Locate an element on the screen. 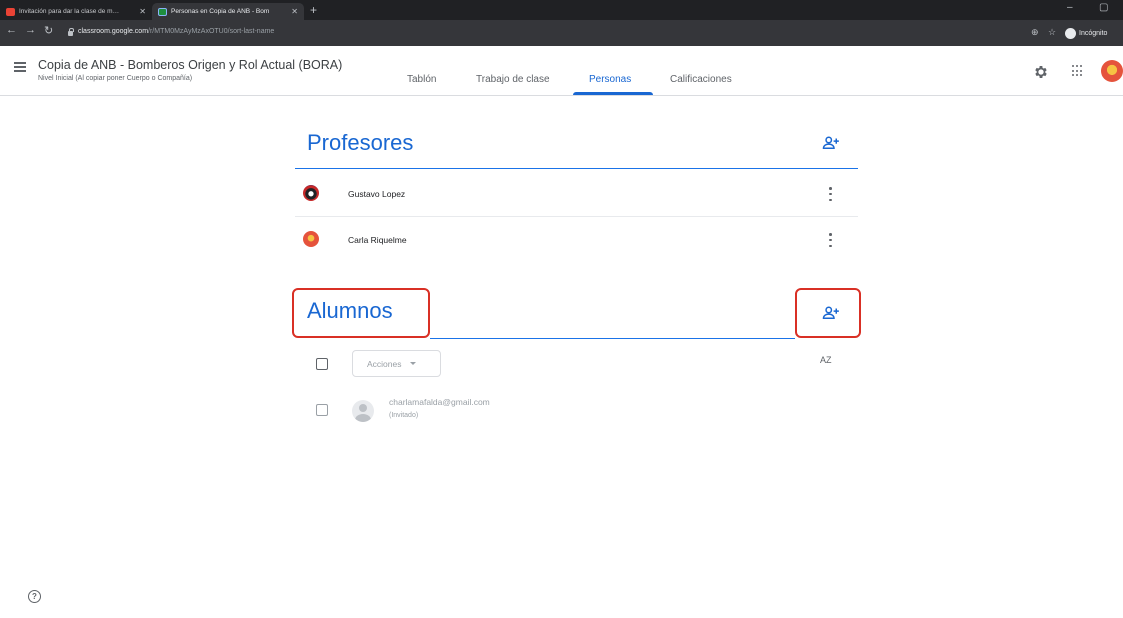  student-checkbox is located at coordinates (322, 410).